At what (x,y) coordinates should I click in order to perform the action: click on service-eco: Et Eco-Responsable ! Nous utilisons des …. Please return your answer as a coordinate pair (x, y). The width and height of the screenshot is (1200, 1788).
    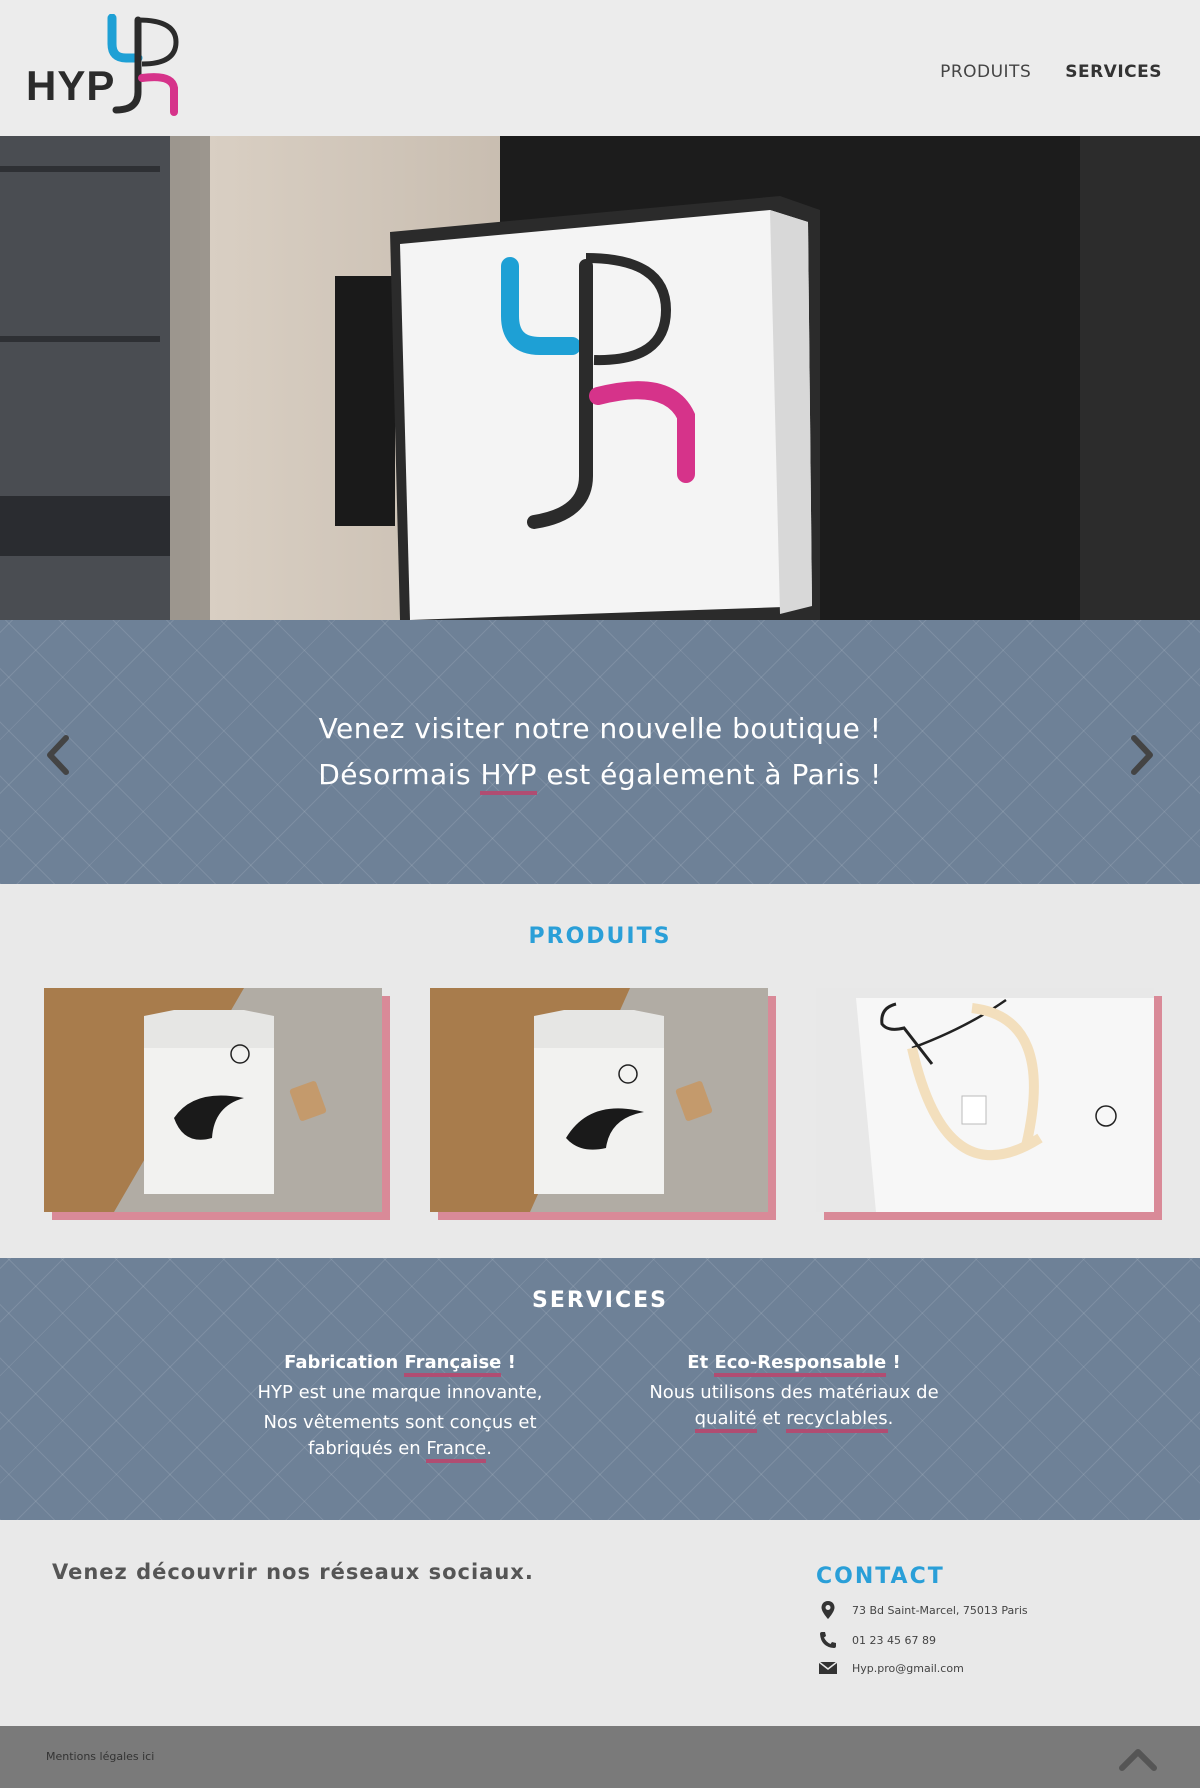
    Looking at the image, I should click on (794, 1393).